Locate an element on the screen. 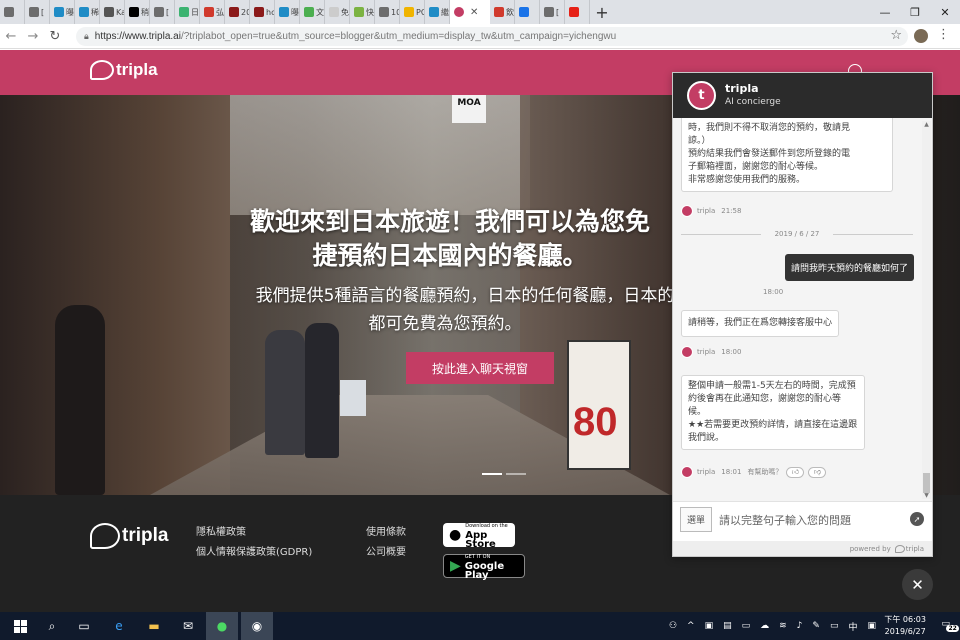 The height and width of the screenshot is (640, 960). footer-links-col1: 隱私權政策 個人情報保護政策(GDPR) is located at coordinates (254, 543).